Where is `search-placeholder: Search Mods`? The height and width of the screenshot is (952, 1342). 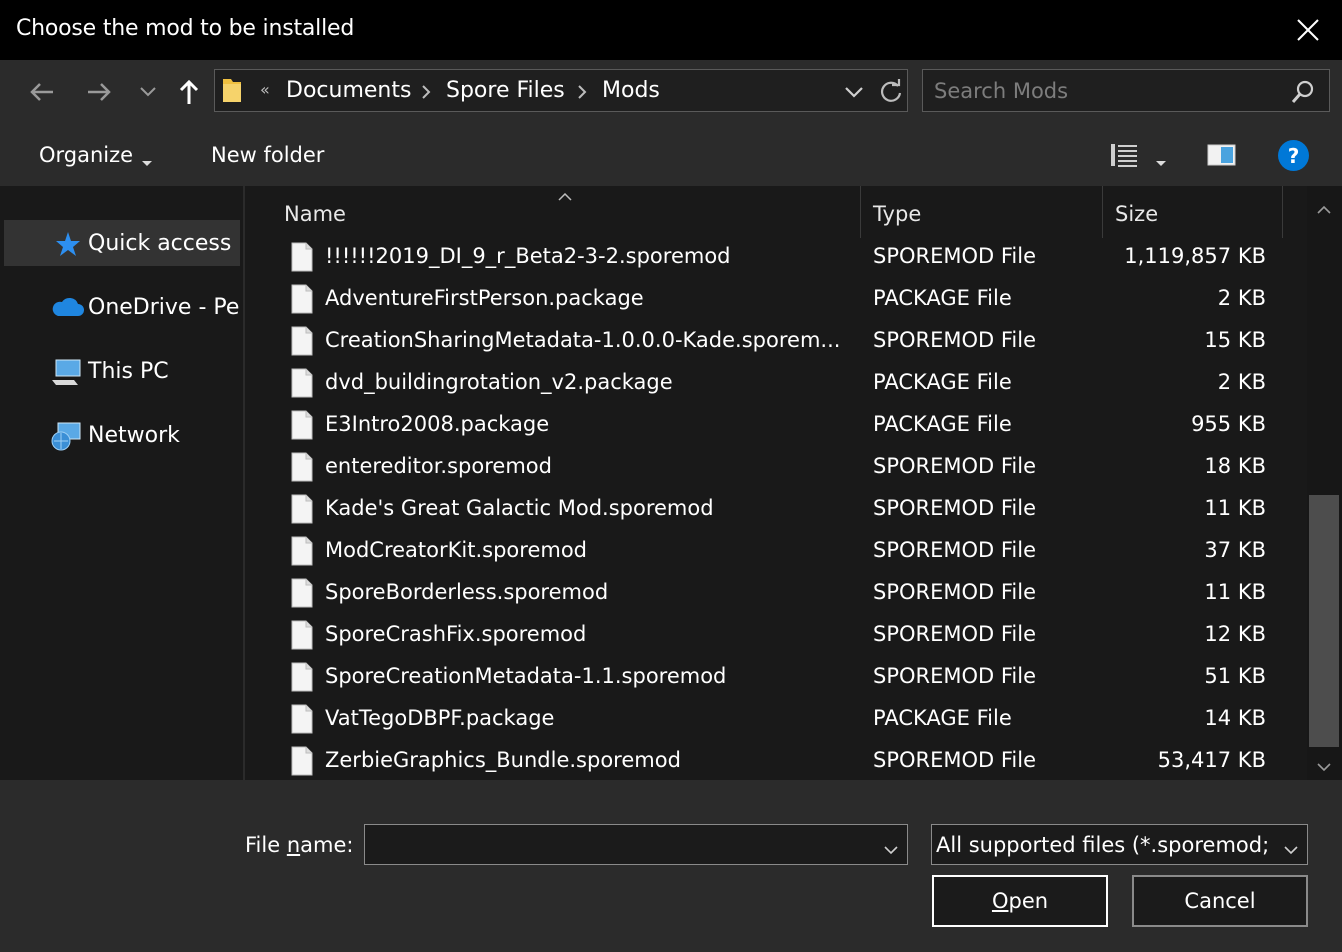 search-placeholder: Search Mods is located at coordinates (1001, 91).